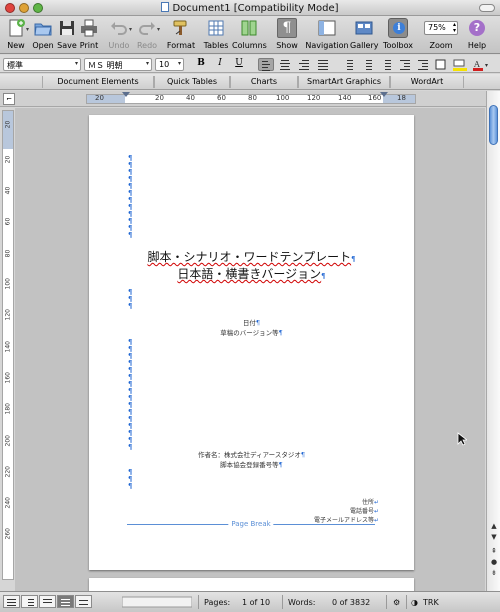 This screenshot has height=612, width=500. What do you see at coordinates (9, 99) in the screenshot?
I see `tab-stop-selector: ⌐` at bounding box center [9, 99].